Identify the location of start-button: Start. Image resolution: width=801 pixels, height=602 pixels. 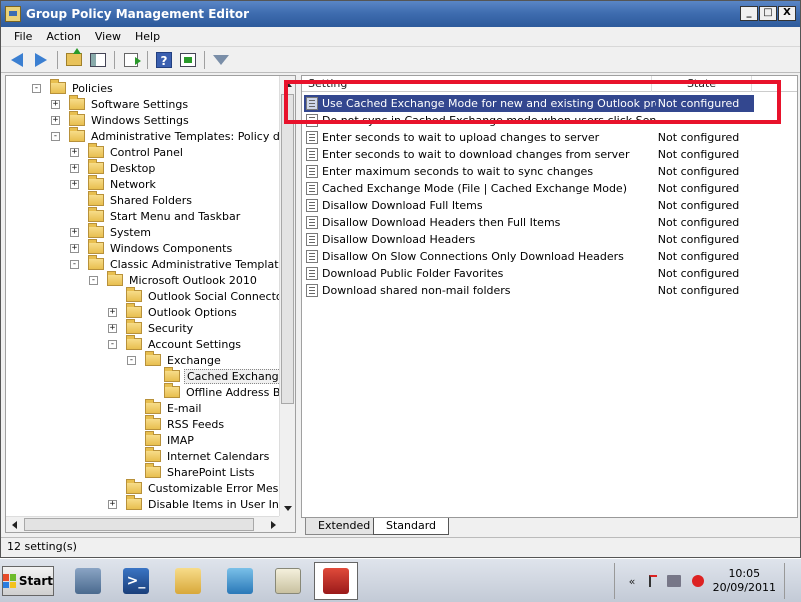
(28, 581).